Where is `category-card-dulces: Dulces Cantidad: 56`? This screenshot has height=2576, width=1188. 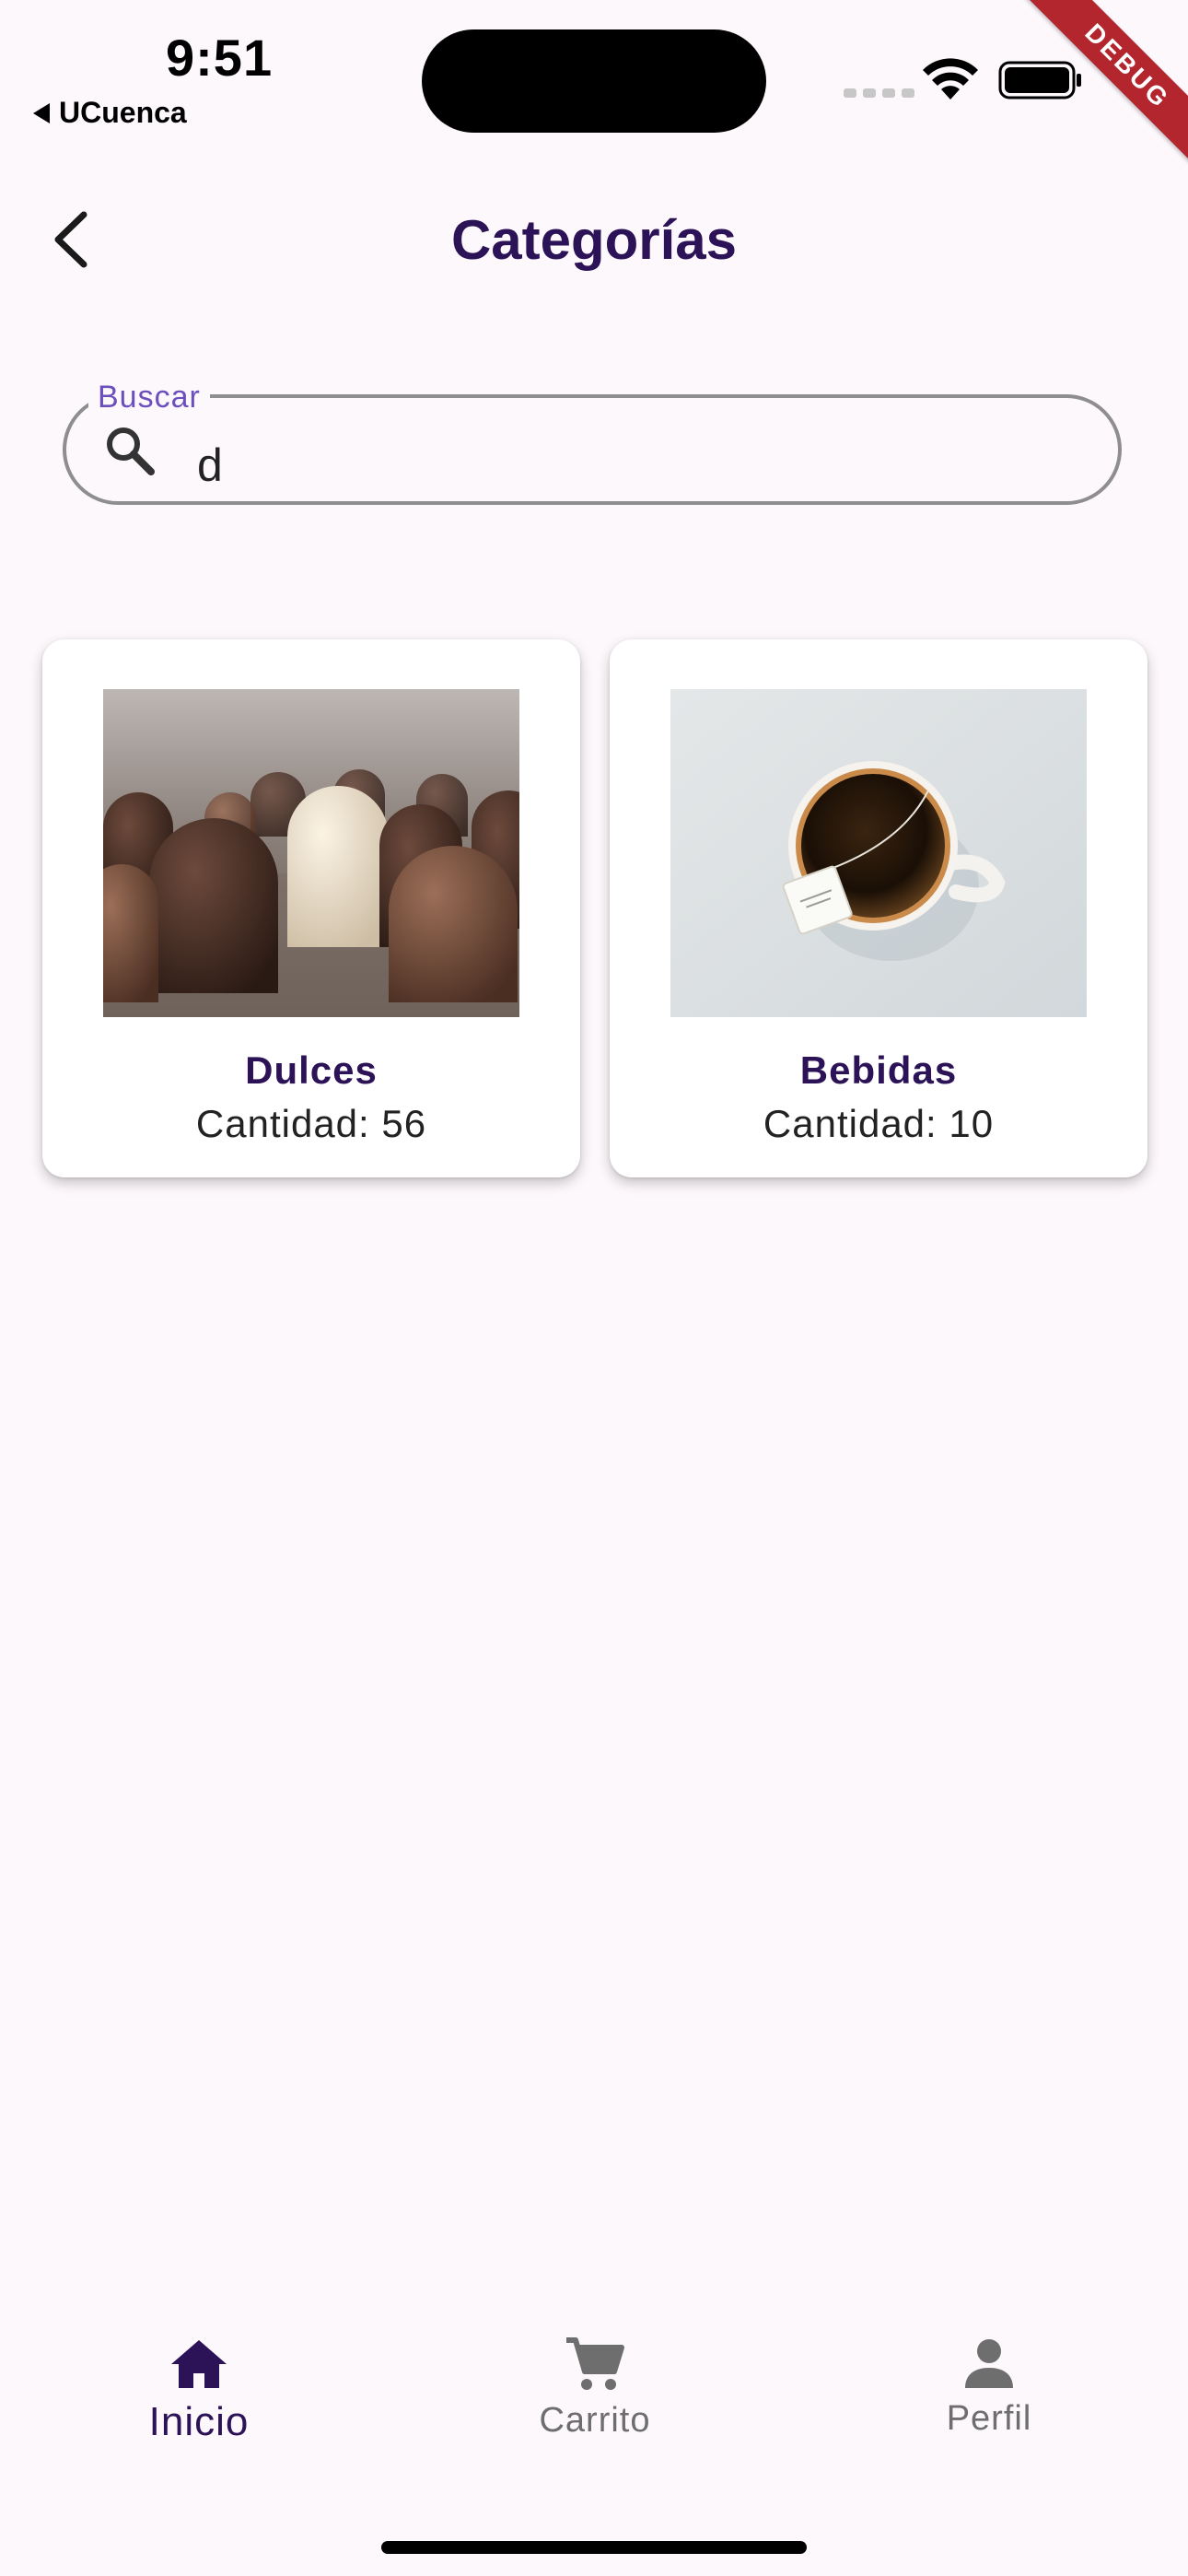
category-card-dulces: Dulces Cantidad: 56 is located at coordinates (311, 908).